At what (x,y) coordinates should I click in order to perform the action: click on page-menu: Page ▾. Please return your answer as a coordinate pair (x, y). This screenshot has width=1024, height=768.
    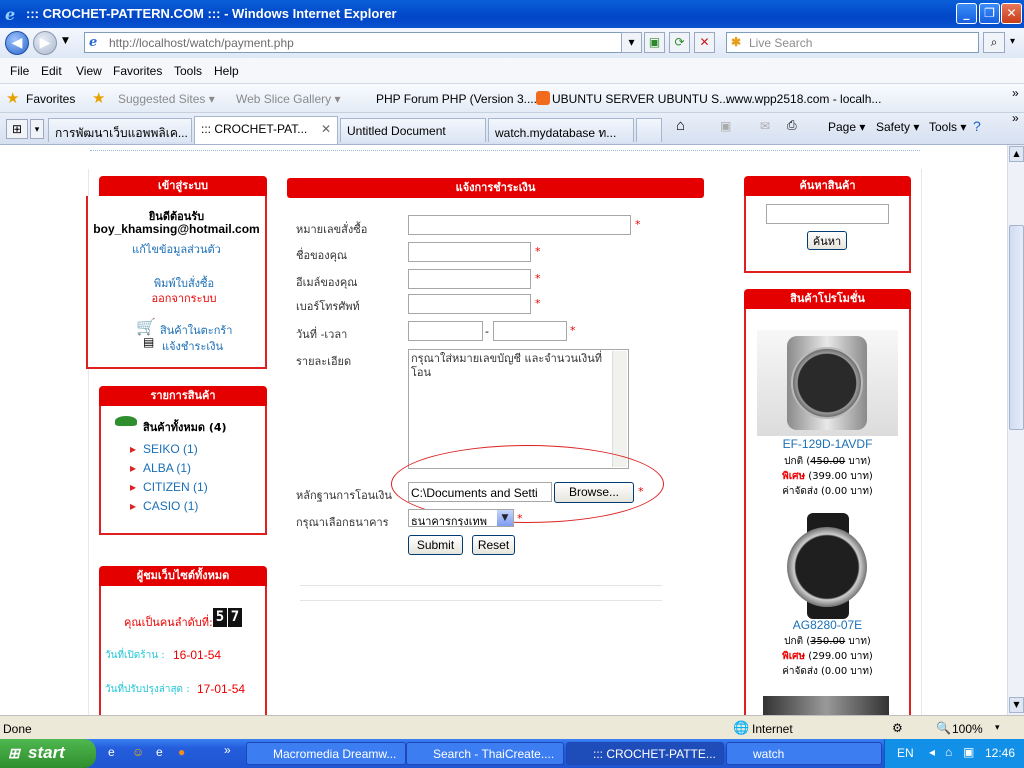
    Looking at the image, I should click on (846, 127).